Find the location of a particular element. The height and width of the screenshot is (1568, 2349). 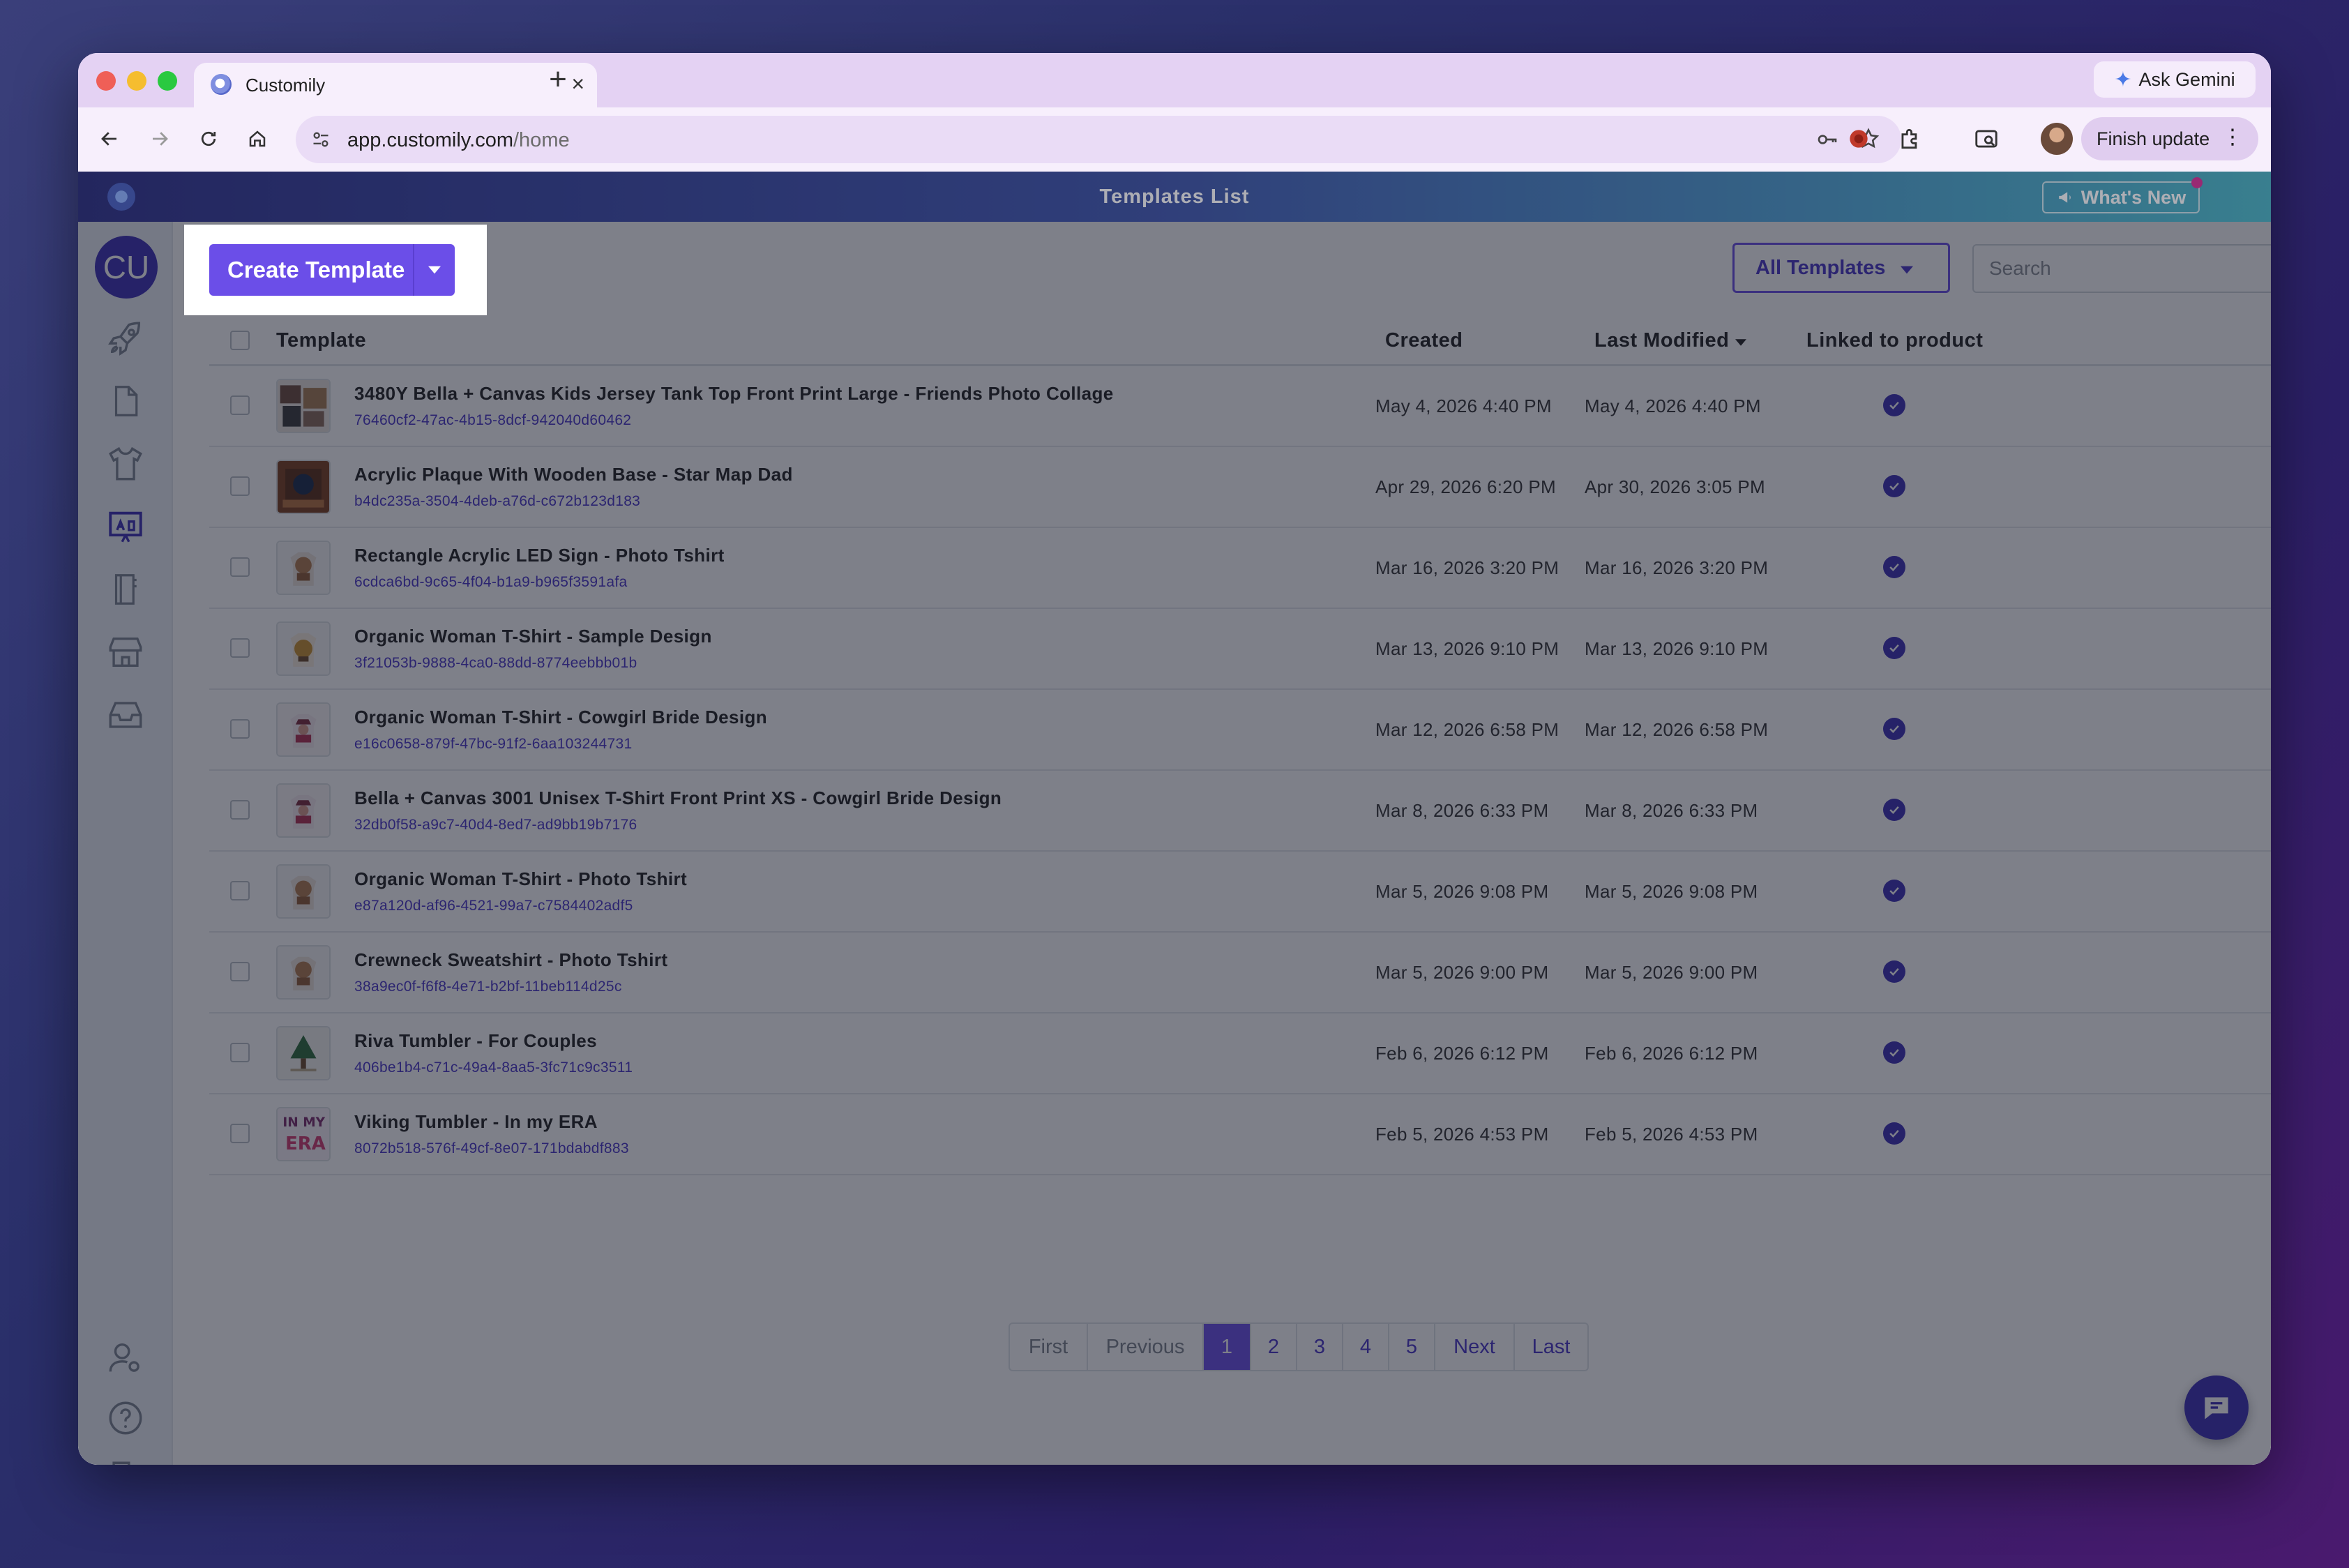

template-name: Organic Woman T-Shirt - Sample Design is located at coordinates (533, 636).